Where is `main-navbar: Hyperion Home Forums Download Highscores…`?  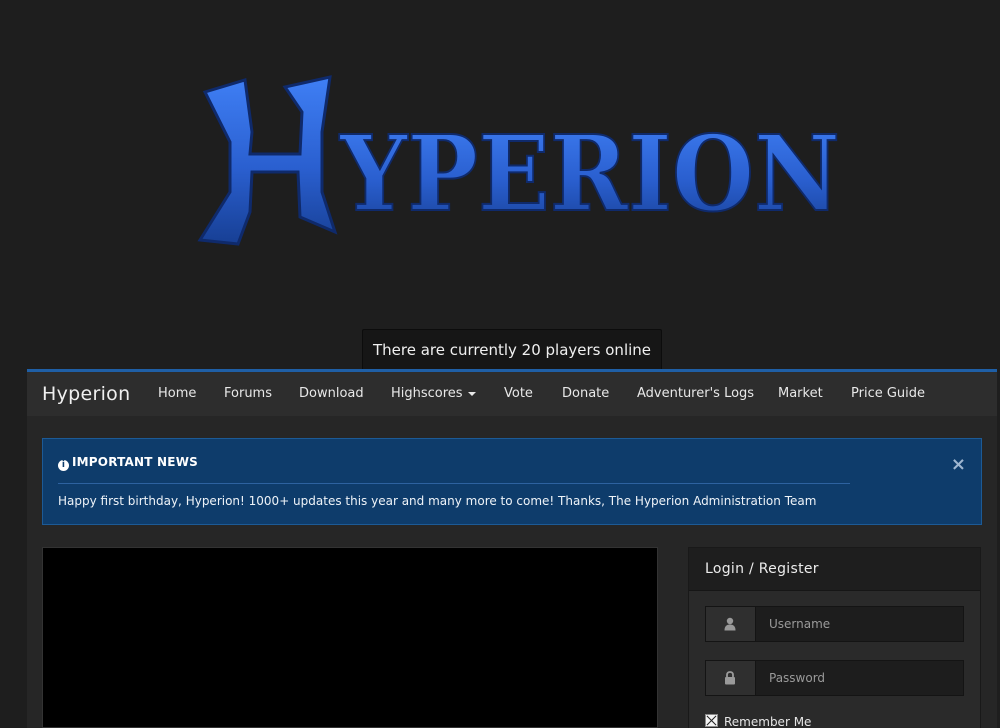 main-navbar: Hyperion Home Forums Download Highscores… is located at coordinates (512, 392).